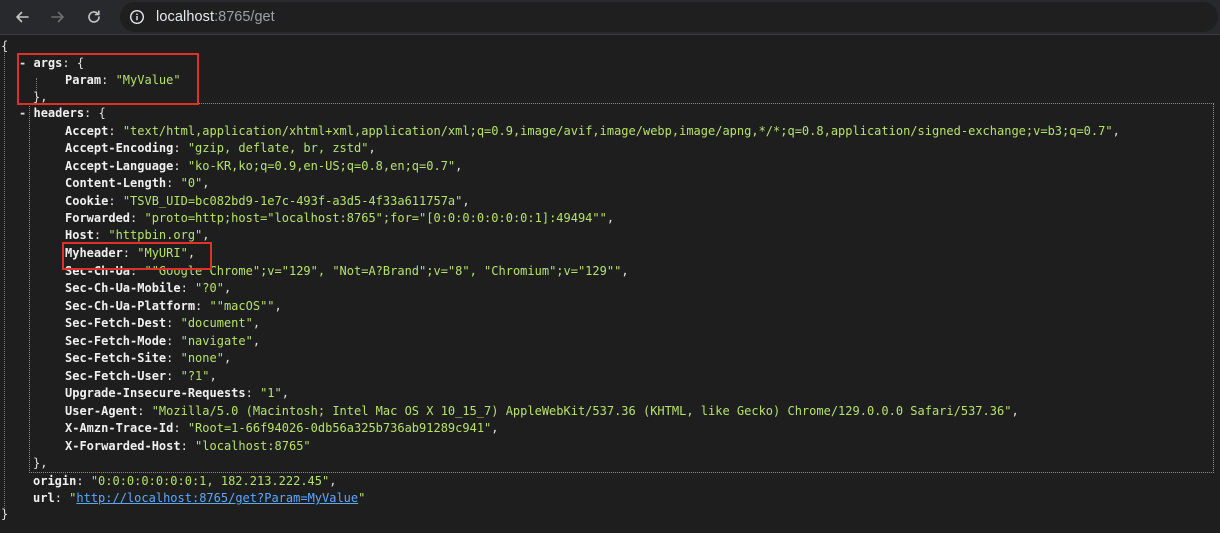 This screenshot has height=533, width=1220. I want to click on header-item: Sec-Fetch-Dest: "document",, so click(163, 323).